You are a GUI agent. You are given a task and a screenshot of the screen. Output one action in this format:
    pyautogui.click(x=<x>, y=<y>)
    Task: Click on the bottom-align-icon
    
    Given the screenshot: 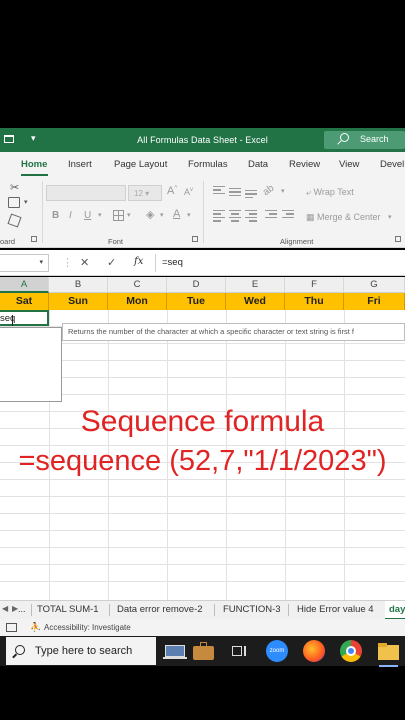 What is the action you would take?
    pyautogui.click(x=251, y=195)
    